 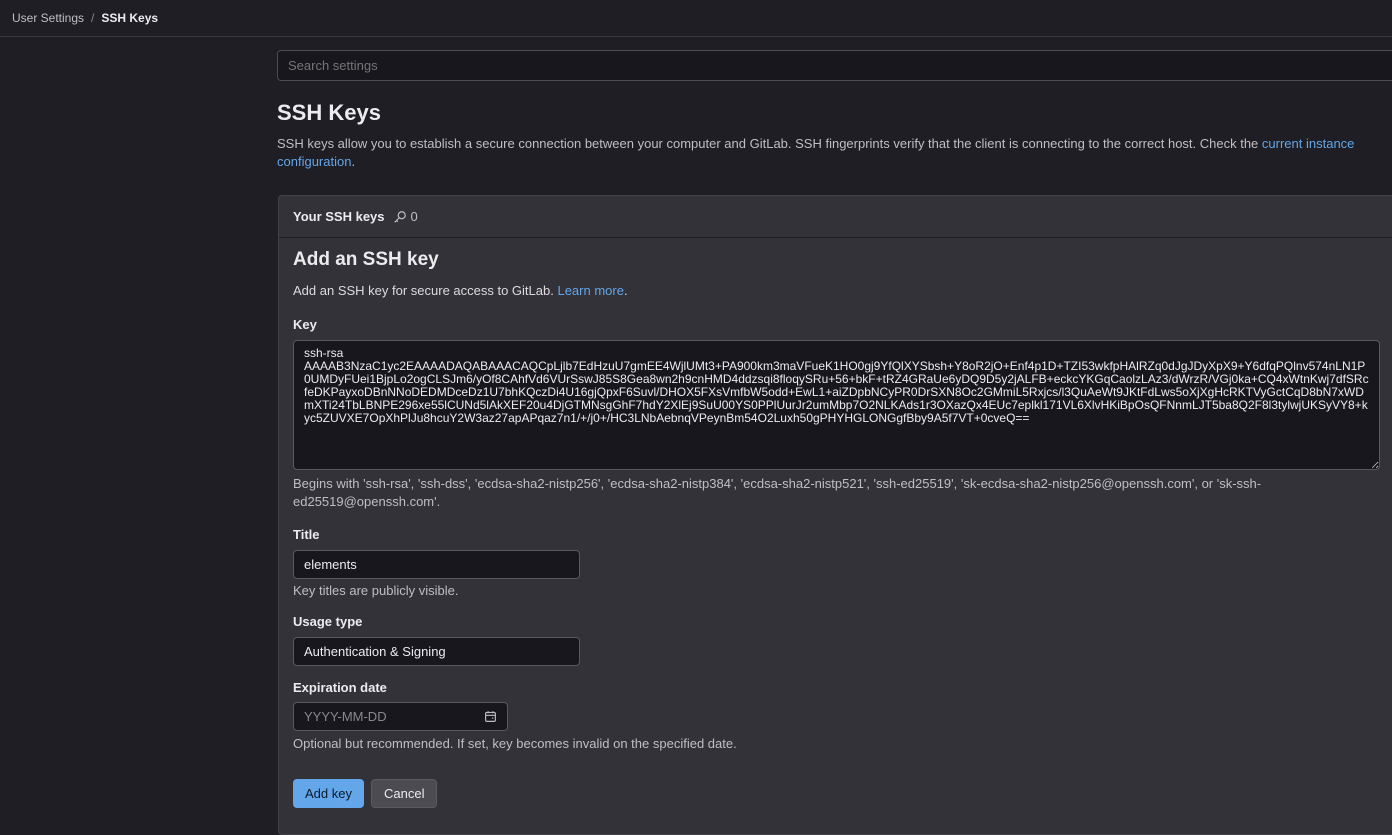 What do you see at coordinates (366, 259) in the screenshot?
I see `form-title: Add an SSH key` at bounding box center [366, 259].